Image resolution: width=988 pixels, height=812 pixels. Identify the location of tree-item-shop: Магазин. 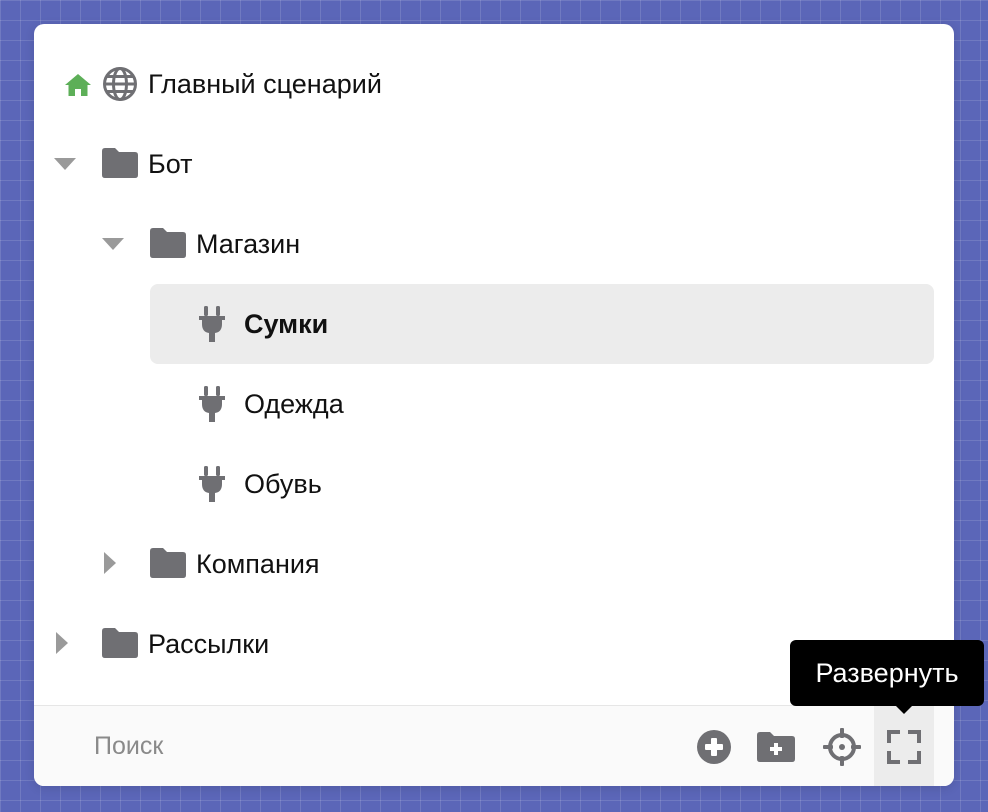
(494, 244).